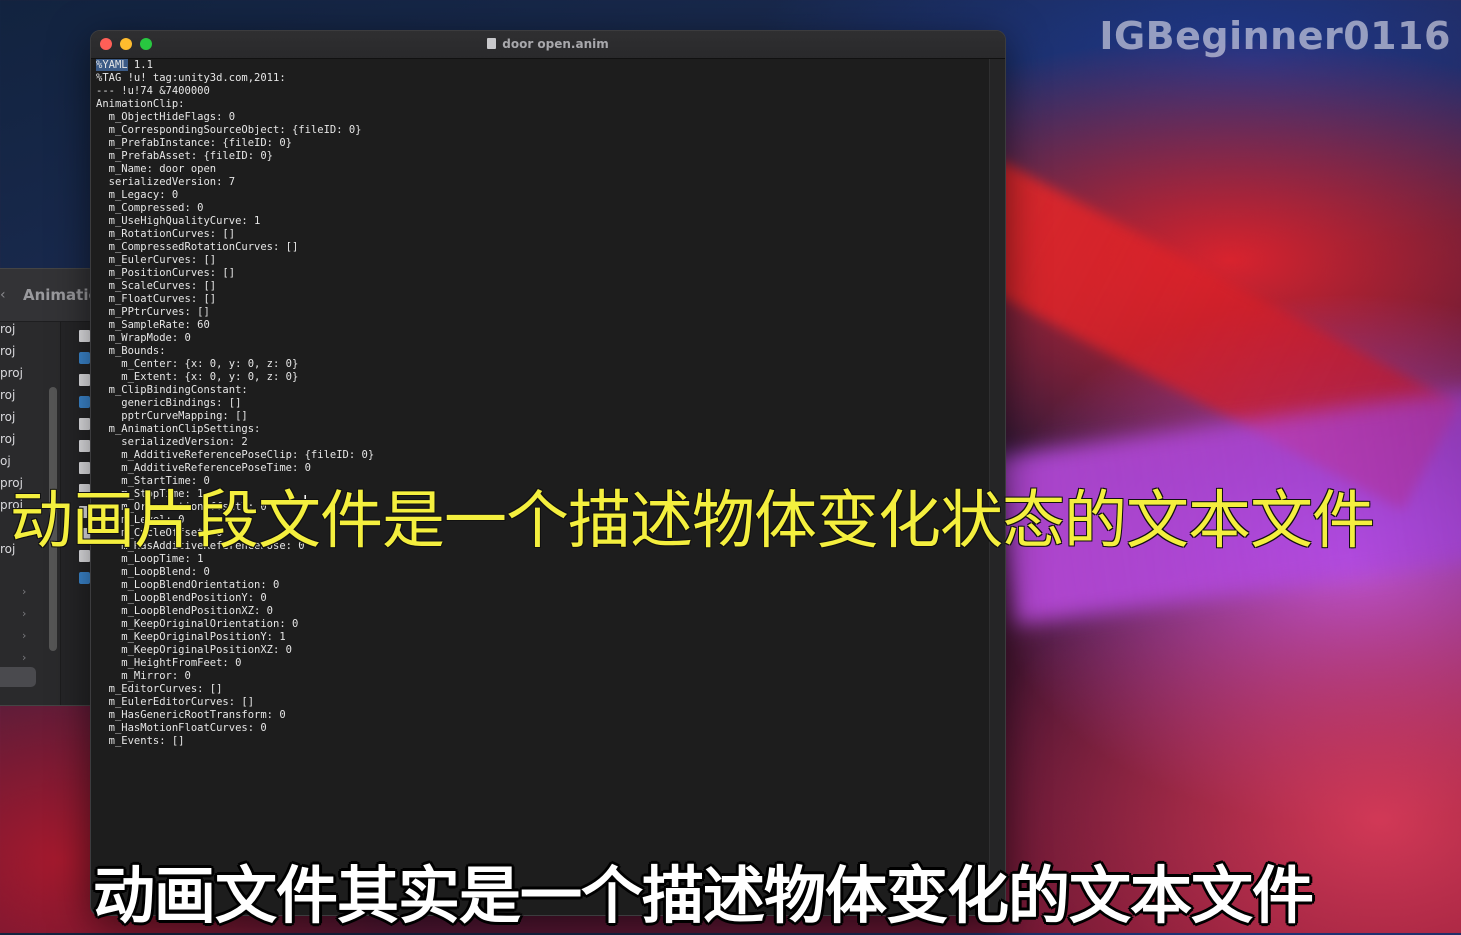  I want to click on code-line: m_PositionCurves: [], so click(541, 273).